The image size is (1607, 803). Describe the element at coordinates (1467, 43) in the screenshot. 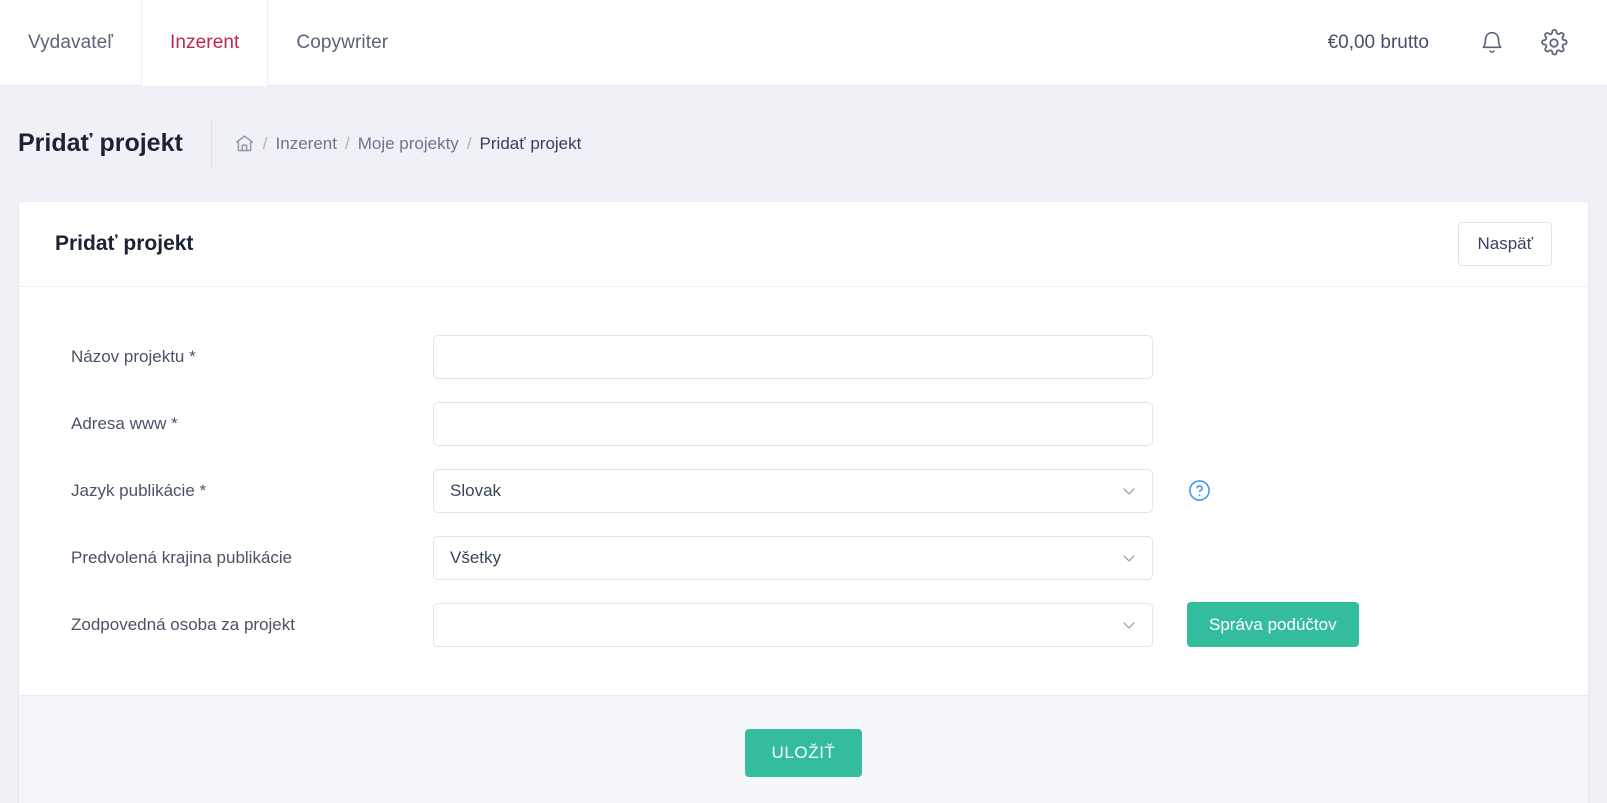

I see `nav-right-group: €0,00 brutto` at that location.